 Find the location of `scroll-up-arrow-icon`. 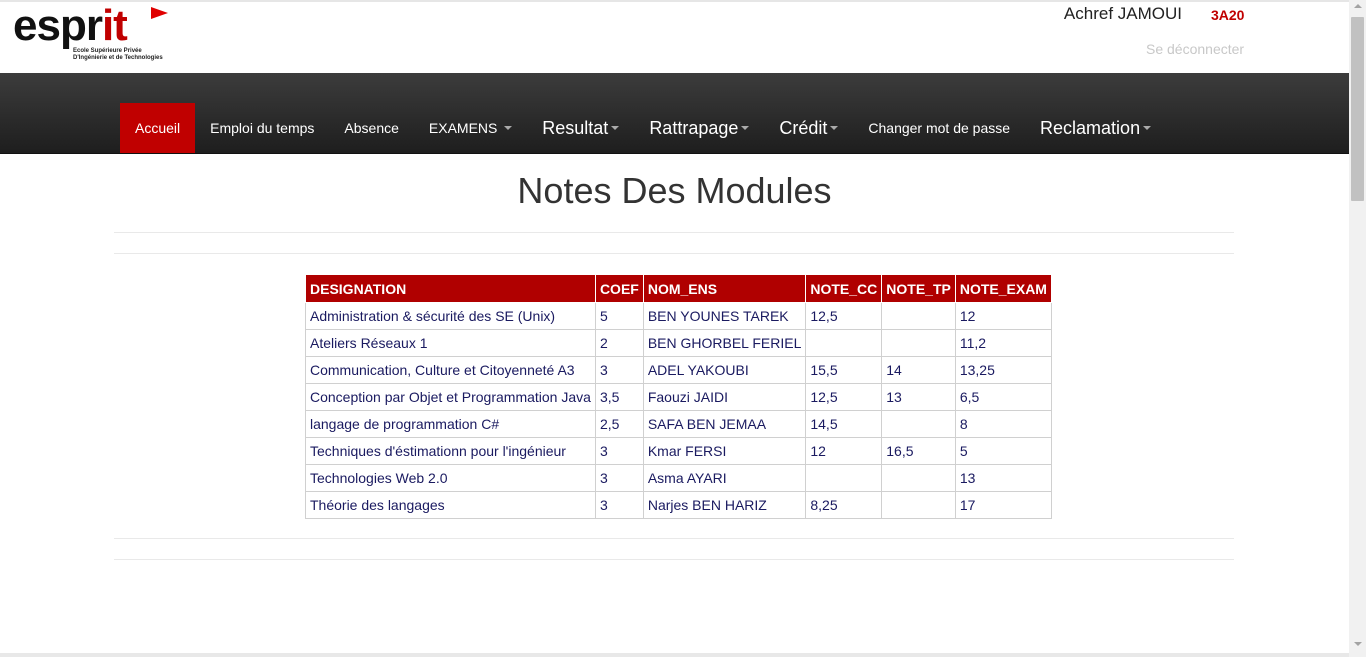

scroll-up-arrow-icon is located at coordinates (1358, 6).